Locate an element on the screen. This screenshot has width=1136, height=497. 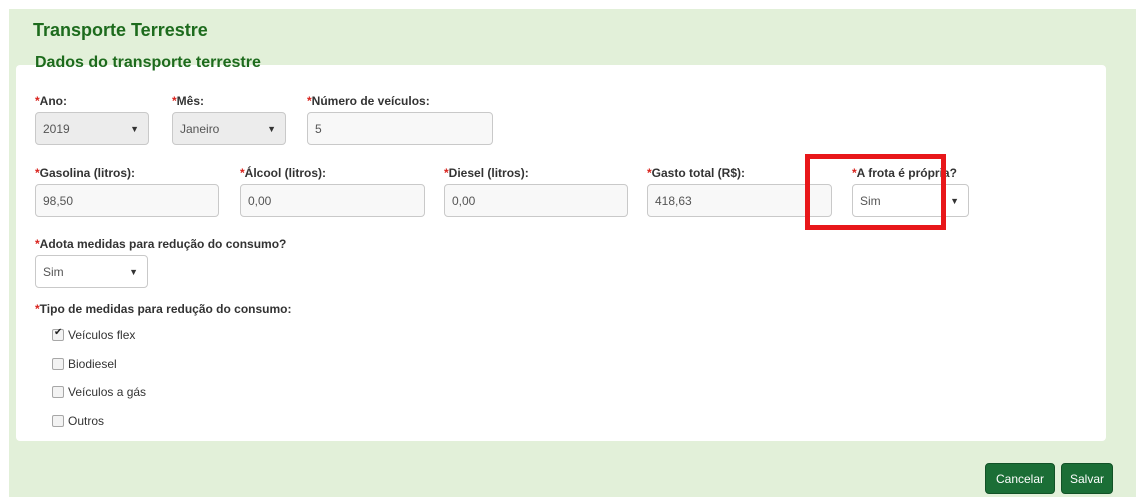
checkbox-biodiesel: Biodiesel is located at coordinates (84, 364).